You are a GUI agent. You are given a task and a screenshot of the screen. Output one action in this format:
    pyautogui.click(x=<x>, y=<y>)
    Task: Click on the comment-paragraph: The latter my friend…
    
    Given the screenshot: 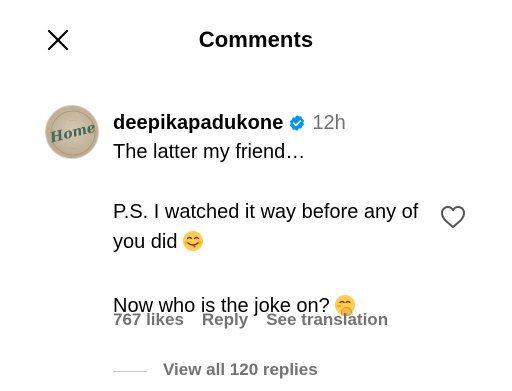 What is the action you would take?
    pyautogui.click(x=209, y=152)
    